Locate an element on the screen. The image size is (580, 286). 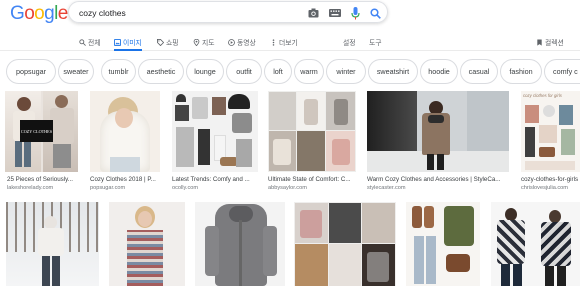
tab-label: 동영상 is located at coordinates (246, 43).